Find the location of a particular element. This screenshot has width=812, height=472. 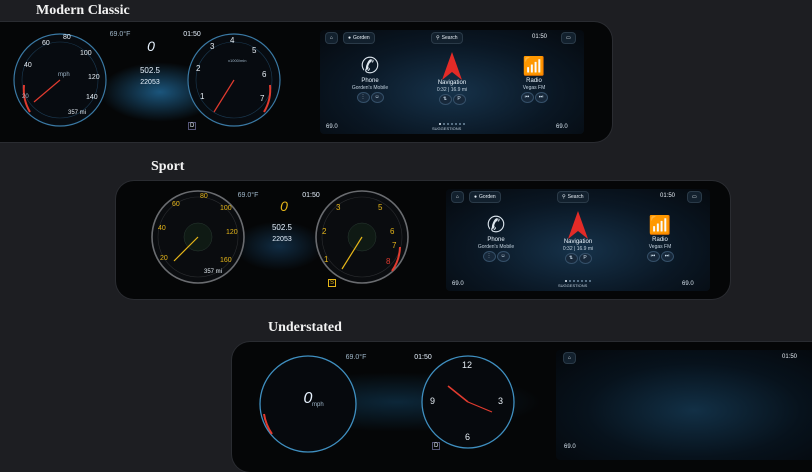

messages-button: ▭ is located at coordinates (568, 38).